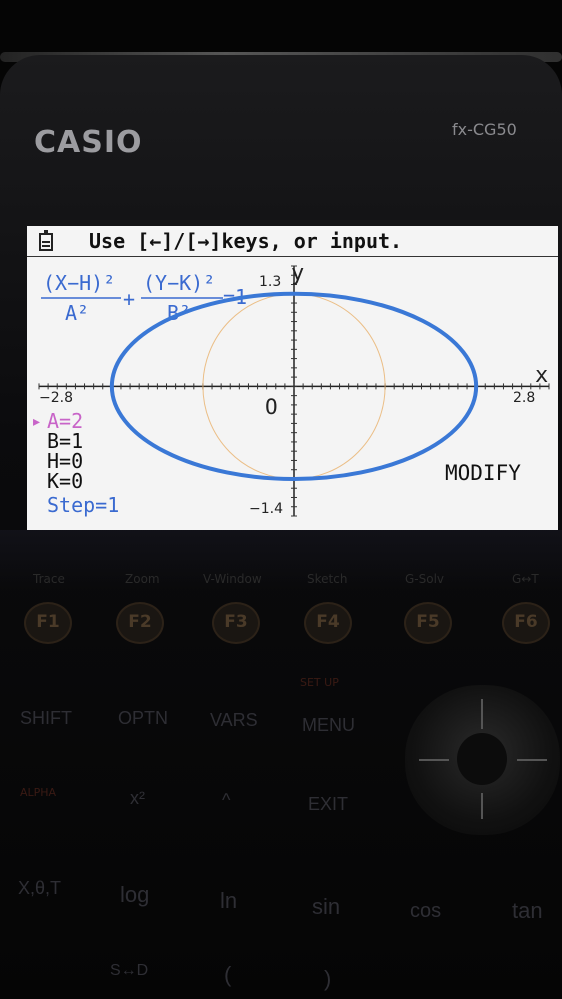  Describe the element at coordinates (532, 760) in the screenshot. I see `dpad-right-mark` at that location.